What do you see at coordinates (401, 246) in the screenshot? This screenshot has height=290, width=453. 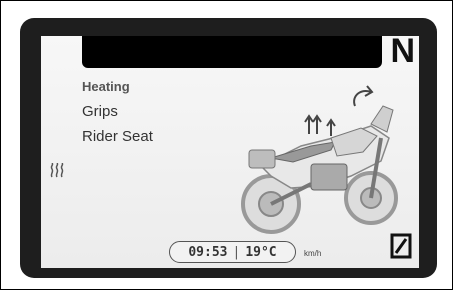 I see `zero-box-icon` at bounding box center [401, 246].